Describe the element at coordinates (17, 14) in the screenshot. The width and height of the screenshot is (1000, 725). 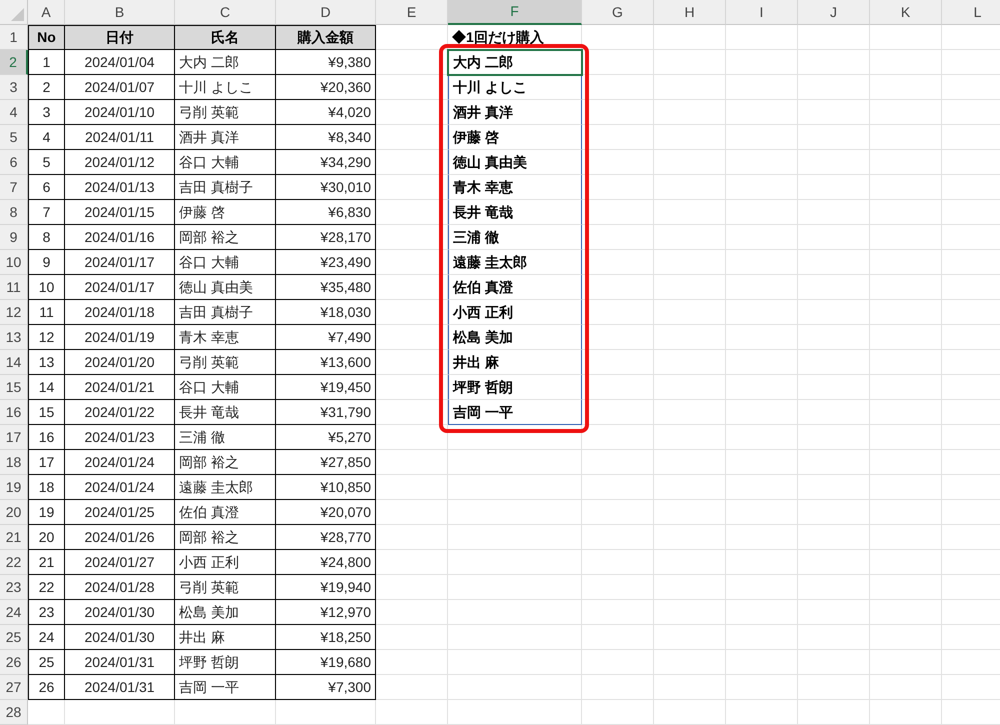
I see `select-all-icon` at that location.